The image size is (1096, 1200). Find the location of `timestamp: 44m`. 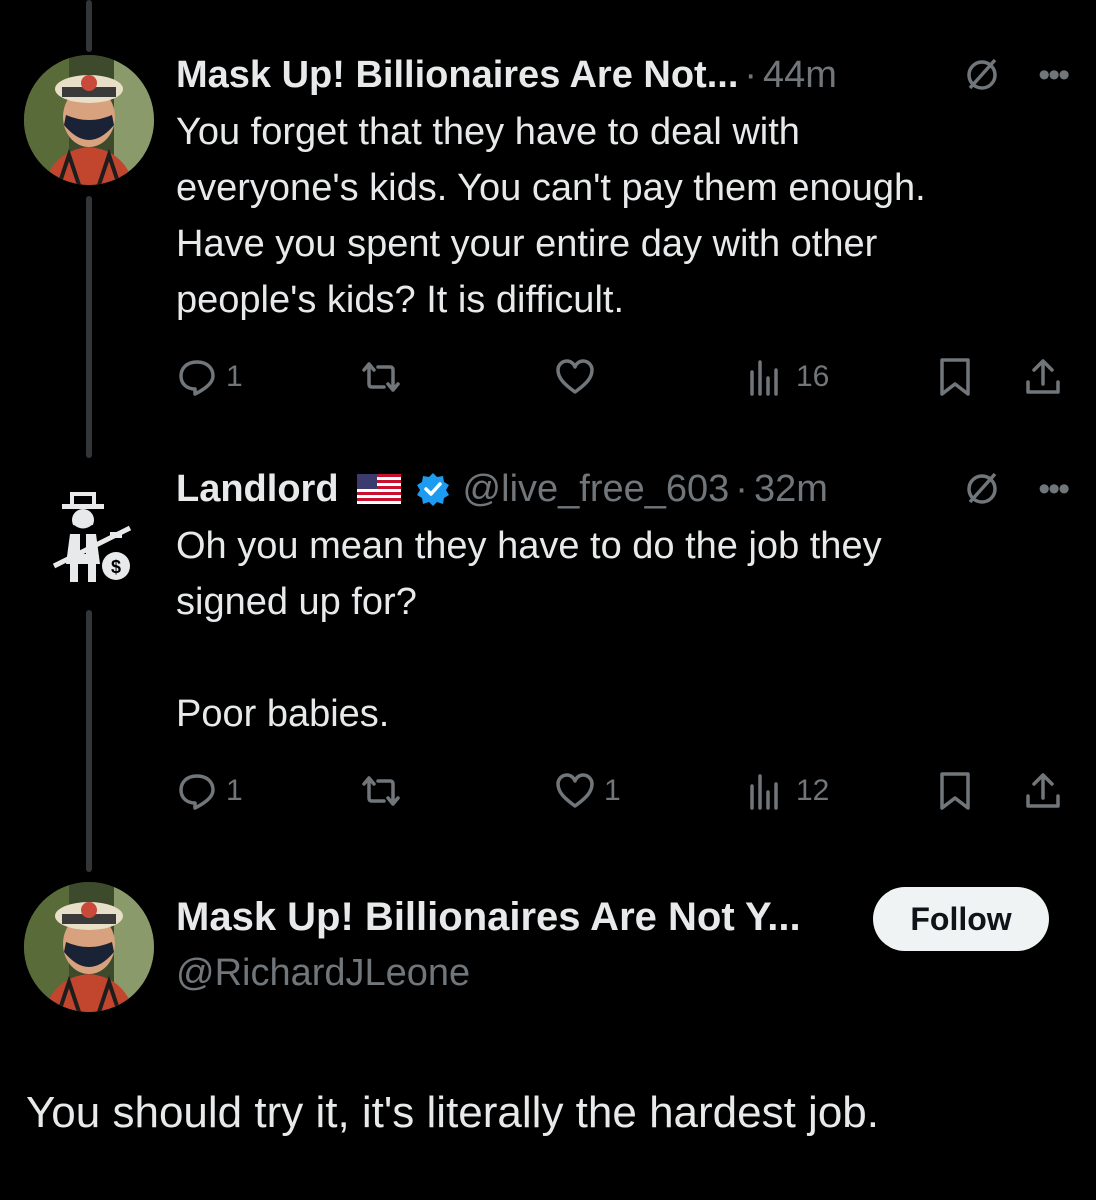

timestamp: 44m is located at coordinates (800, 75).